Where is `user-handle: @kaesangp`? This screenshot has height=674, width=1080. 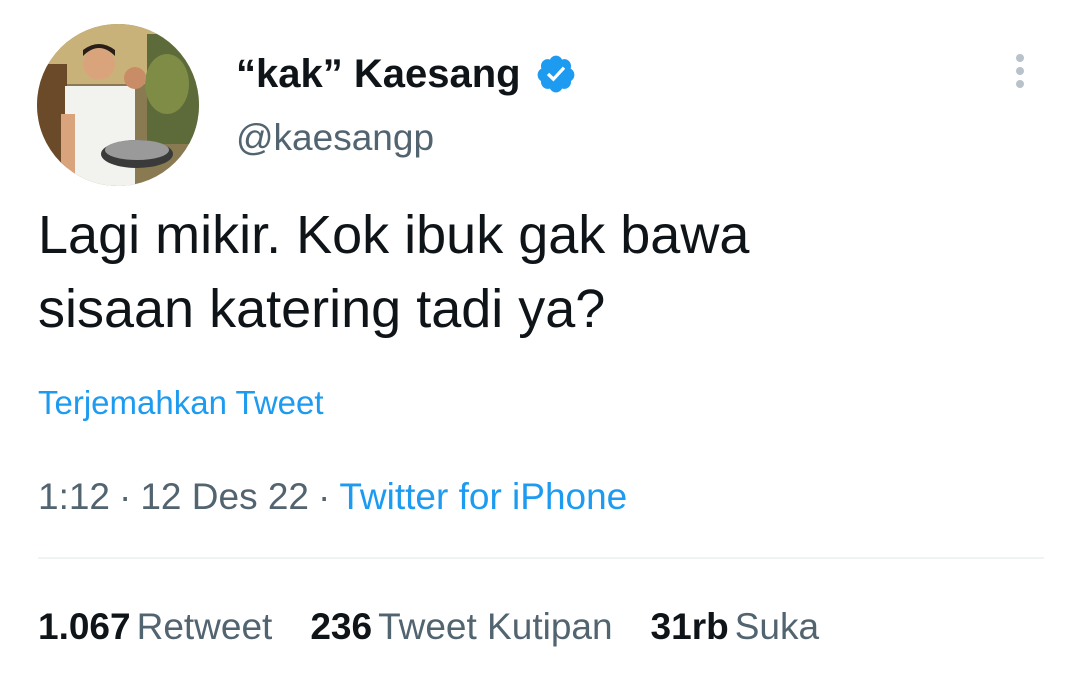 user-handle: @kaesangp is located at coordinates (335, 138).